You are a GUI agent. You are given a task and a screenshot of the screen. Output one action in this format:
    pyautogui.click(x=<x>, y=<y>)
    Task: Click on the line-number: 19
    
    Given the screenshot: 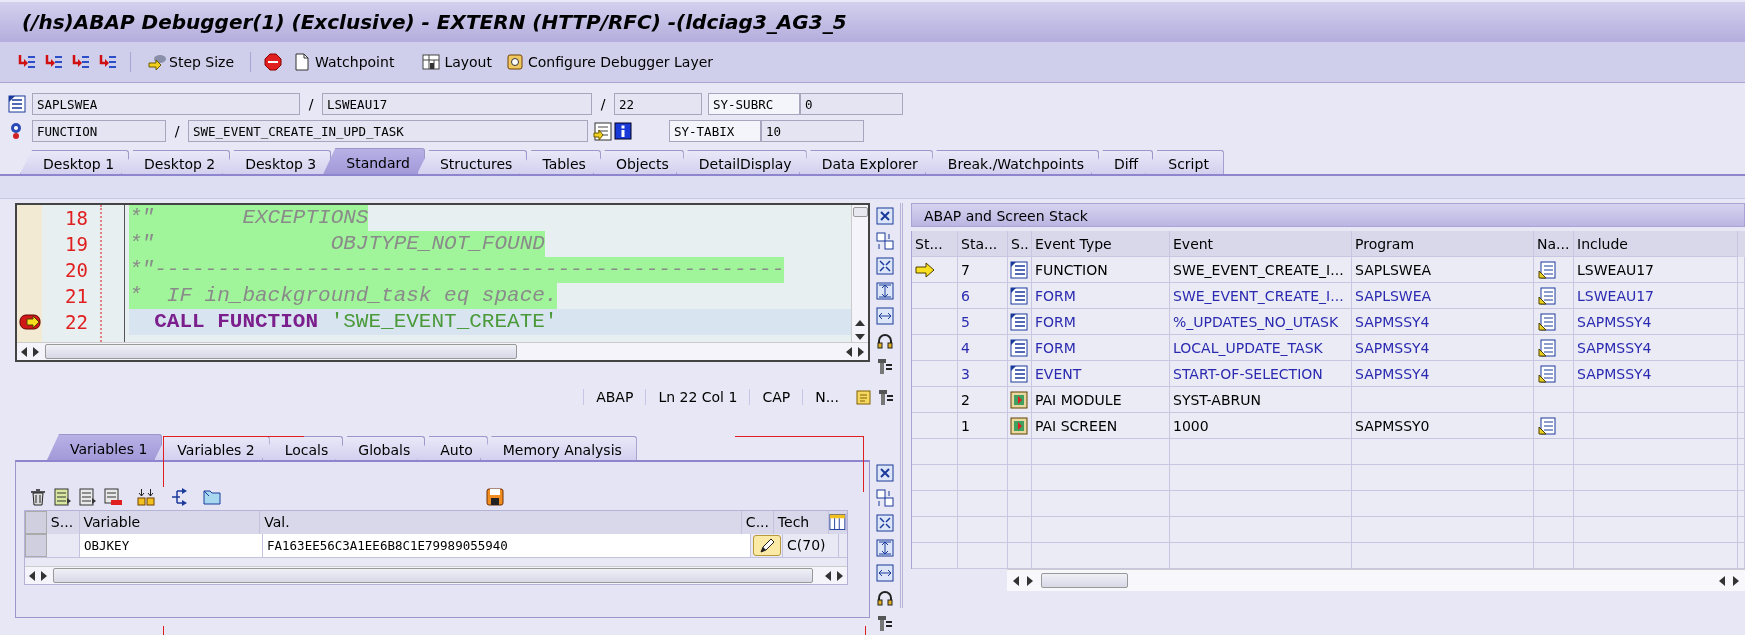 What is the action you would take?
    pyautogui.click(x=76, y=244)
    